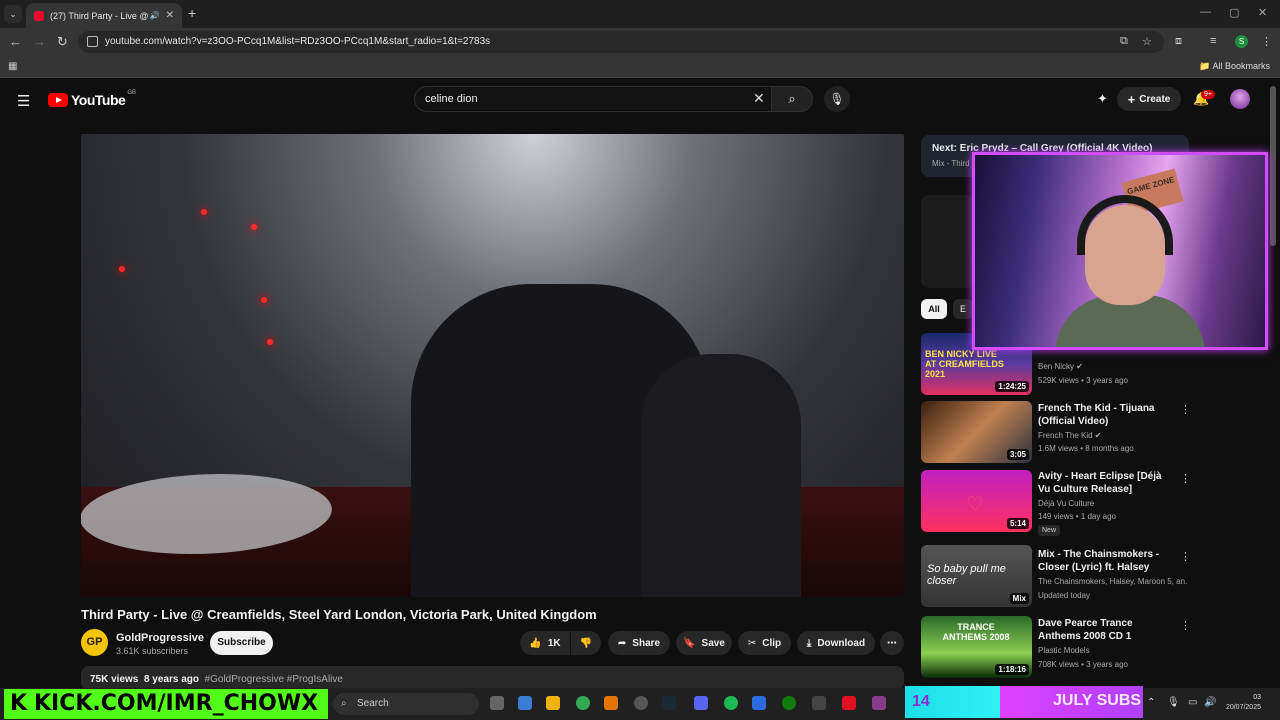 The width and height of the screenshot is (1280, 720). Describe the element at coordinates (764, 643) in the screenshot. I see `clip-button: ✂ Clip` at that location.